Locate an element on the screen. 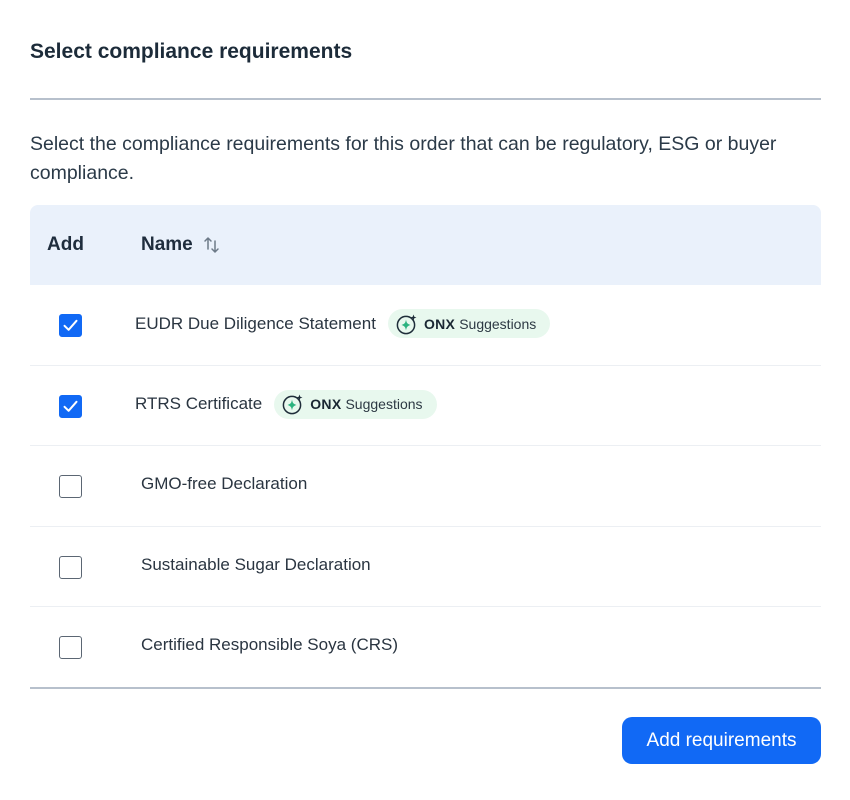 This screenshot has width=850, height=800. sort-arrows-icon is located at coordinates (212, 245).